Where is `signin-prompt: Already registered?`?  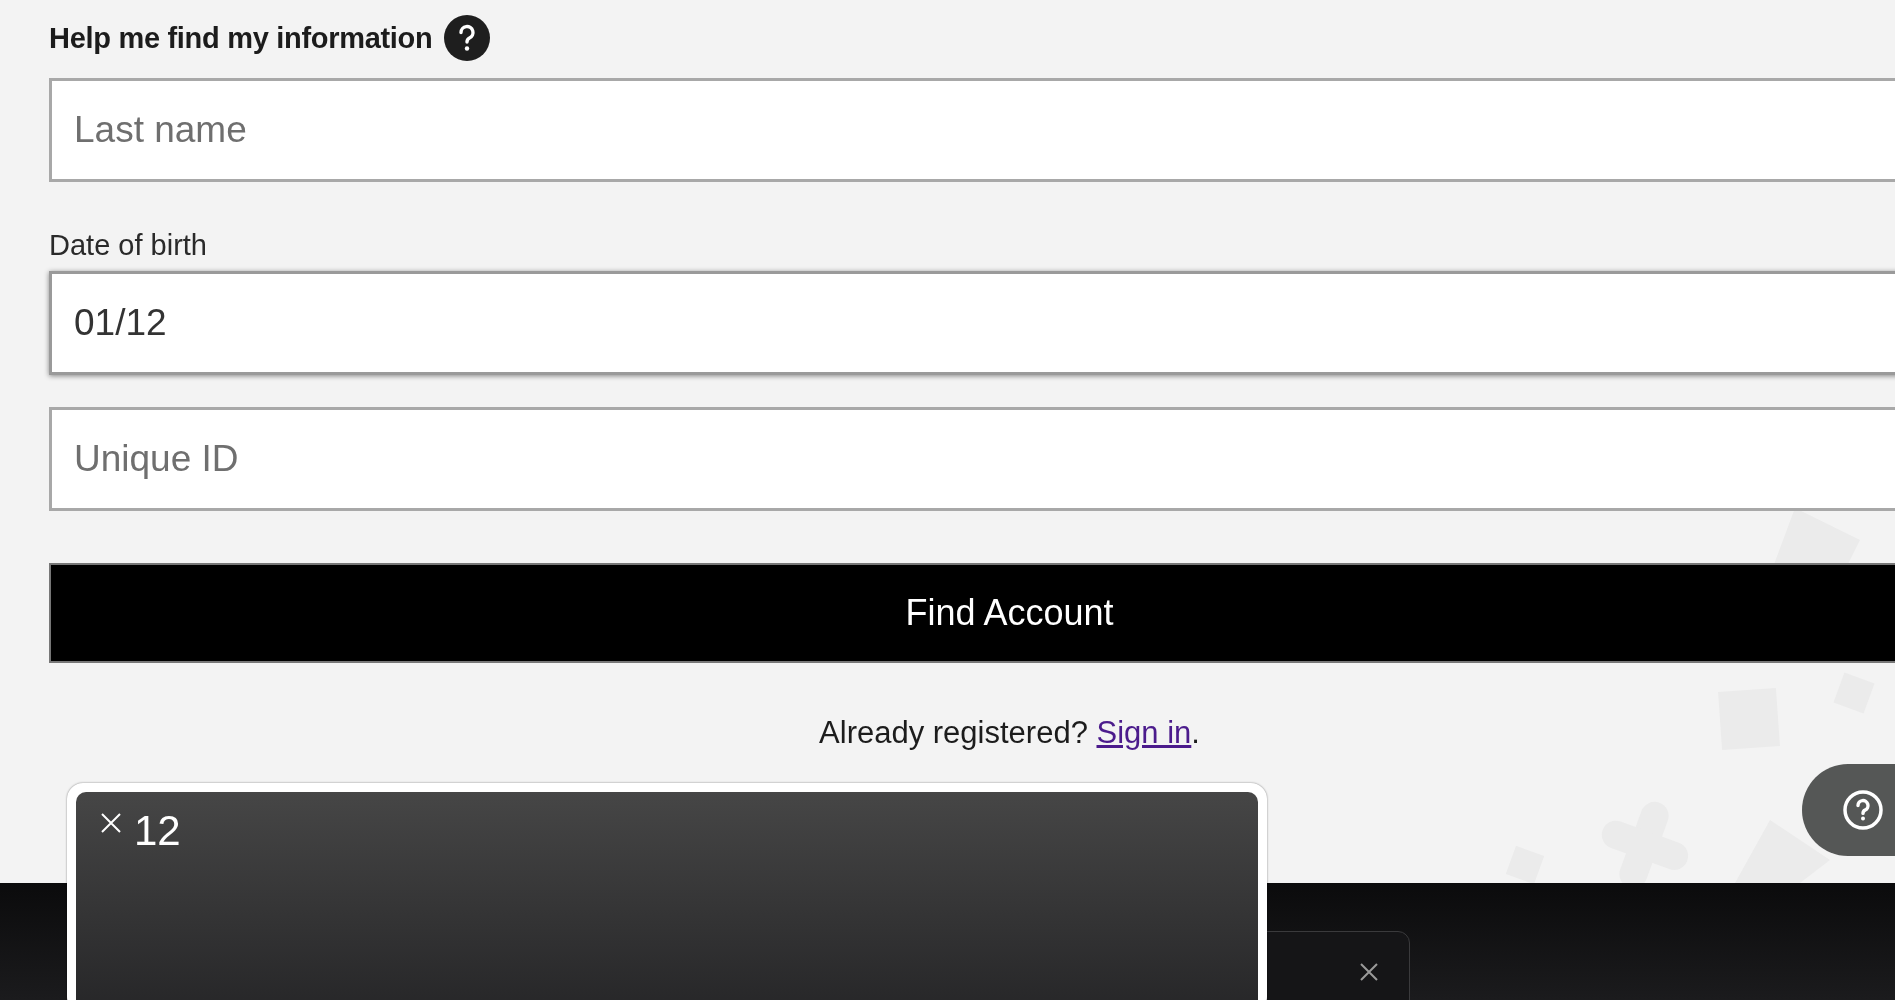
signin-prompt: Already registered? is located at coordinates (954, 733).